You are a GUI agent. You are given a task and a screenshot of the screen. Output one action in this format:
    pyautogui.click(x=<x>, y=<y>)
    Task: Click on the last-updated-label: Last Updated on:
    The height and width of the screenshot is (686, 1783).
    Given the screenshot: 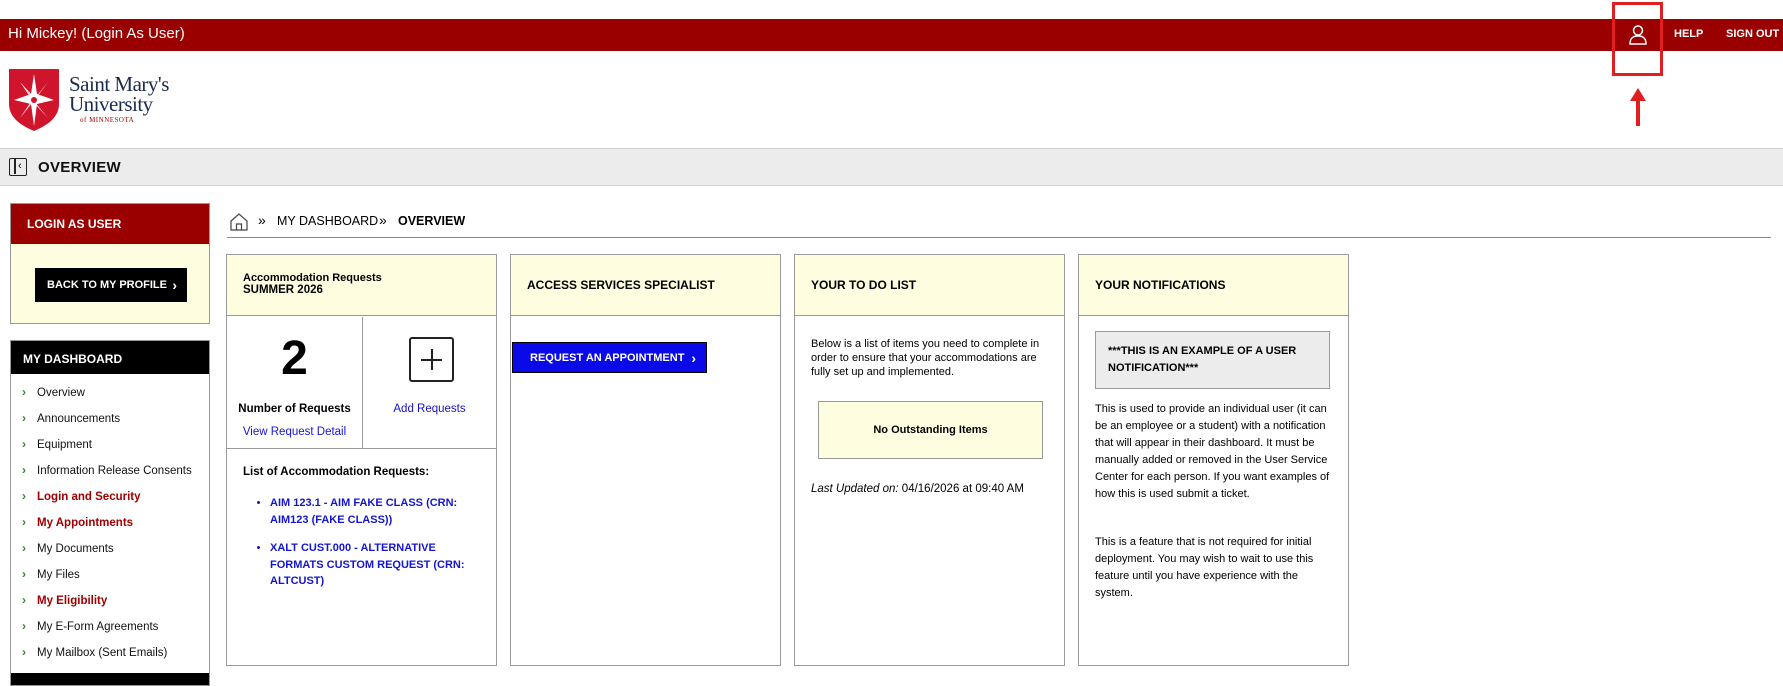 What is the action you would take?
    pyautogui.click(x=855, y=489)
    